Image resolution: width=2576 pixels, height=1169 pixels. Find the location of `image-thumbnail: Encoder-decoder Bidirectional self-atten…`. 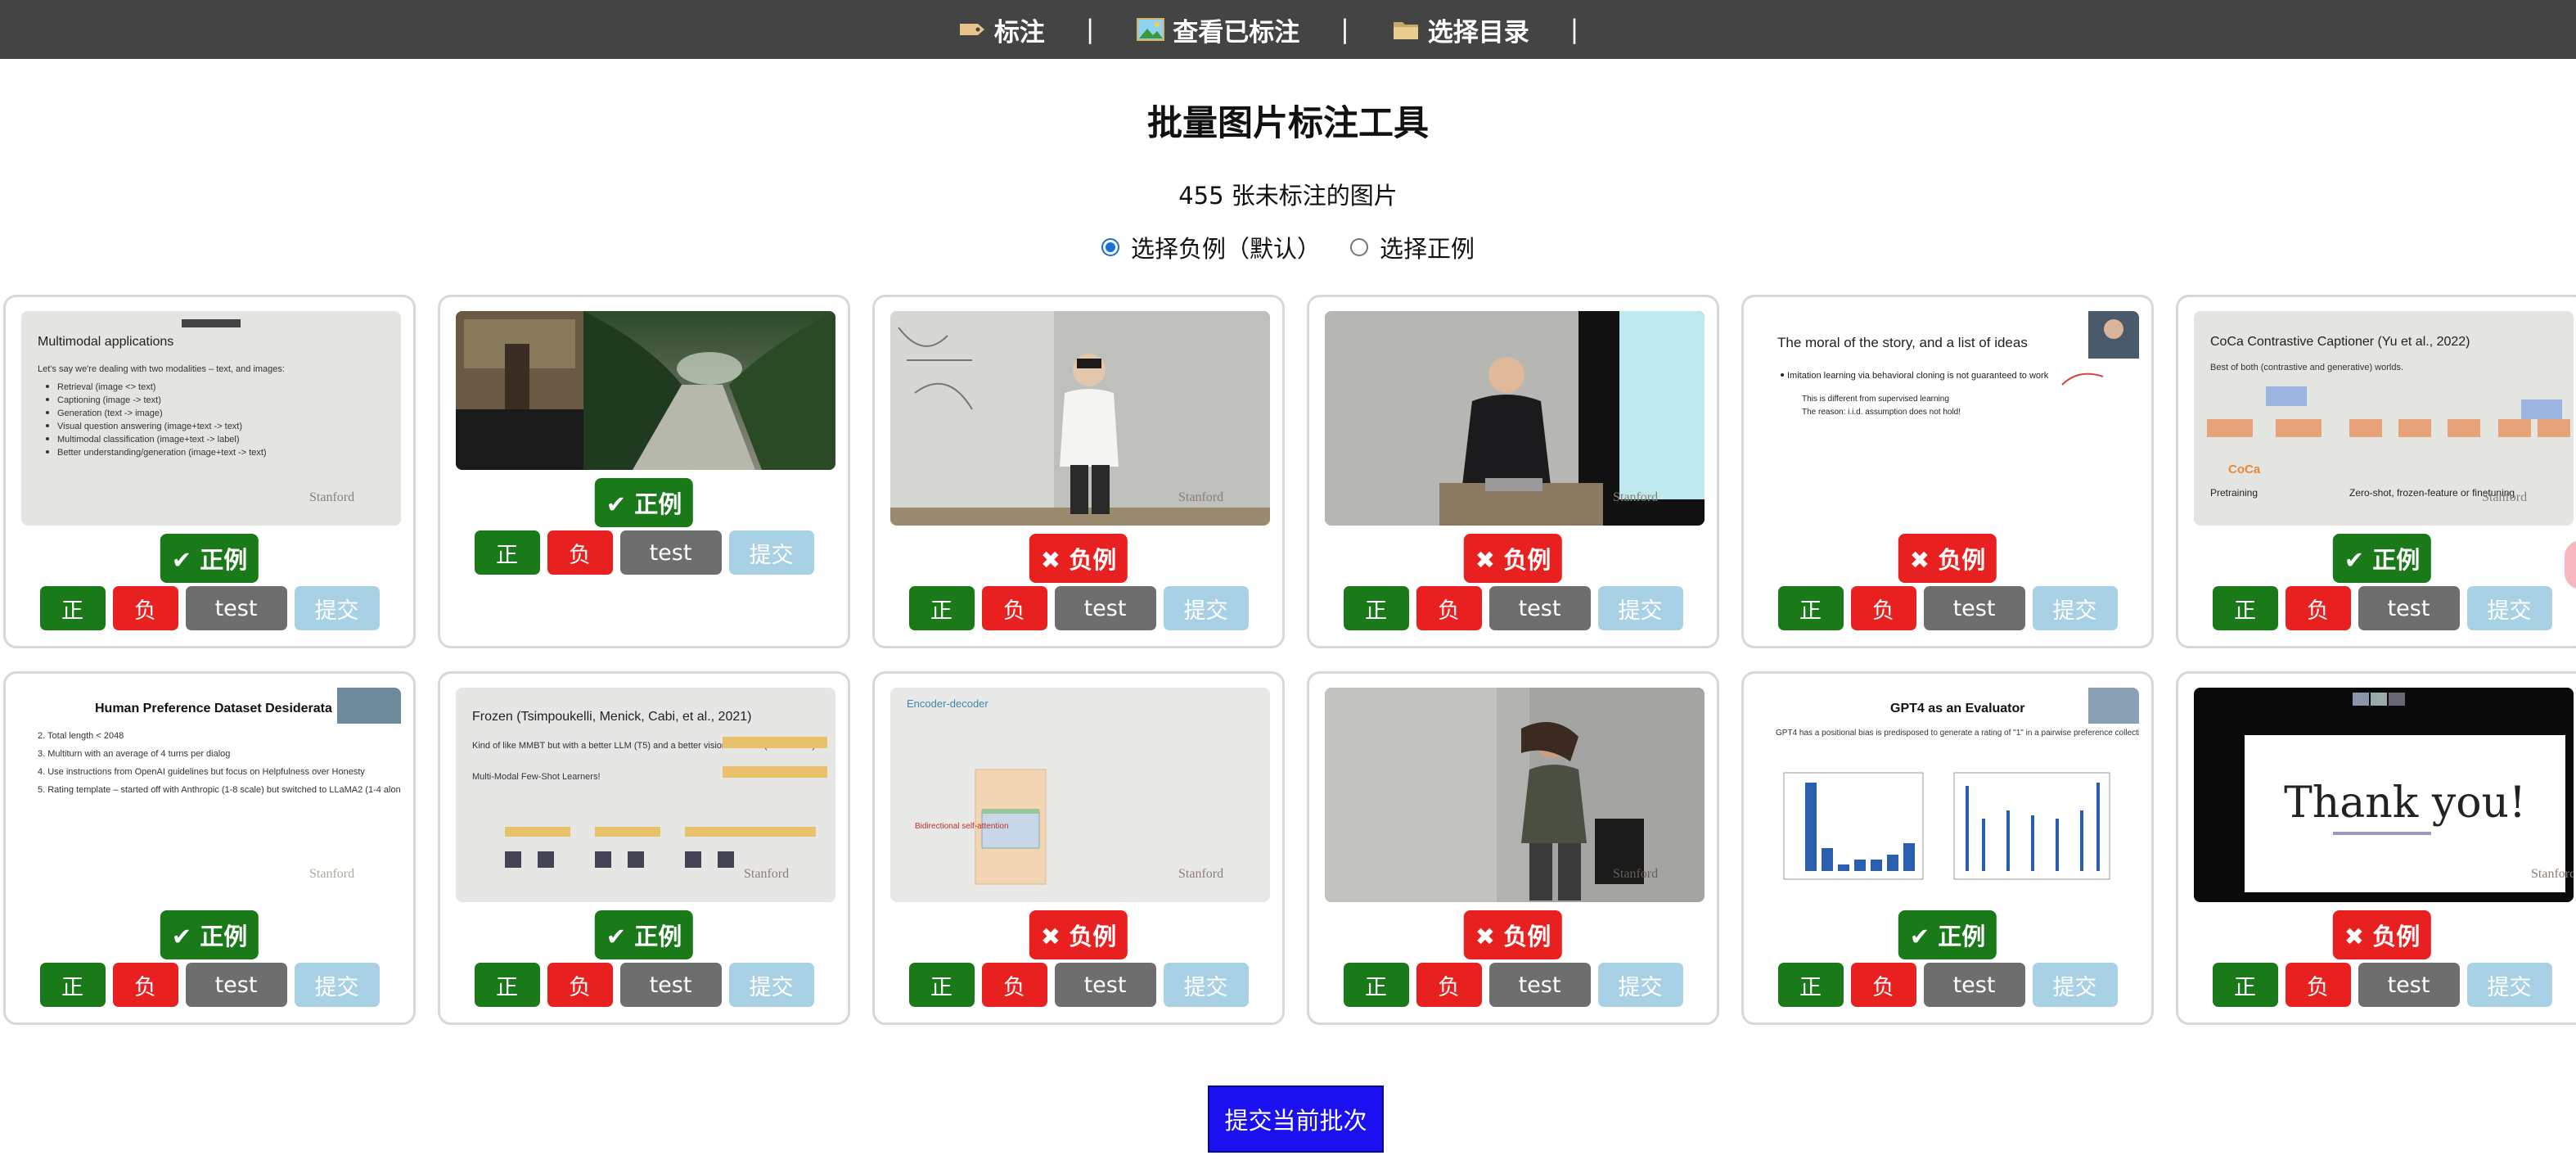

image-thumbnail: Encoder-decoder Bidirectional self-atten… is located at coordinates (1080, 795).